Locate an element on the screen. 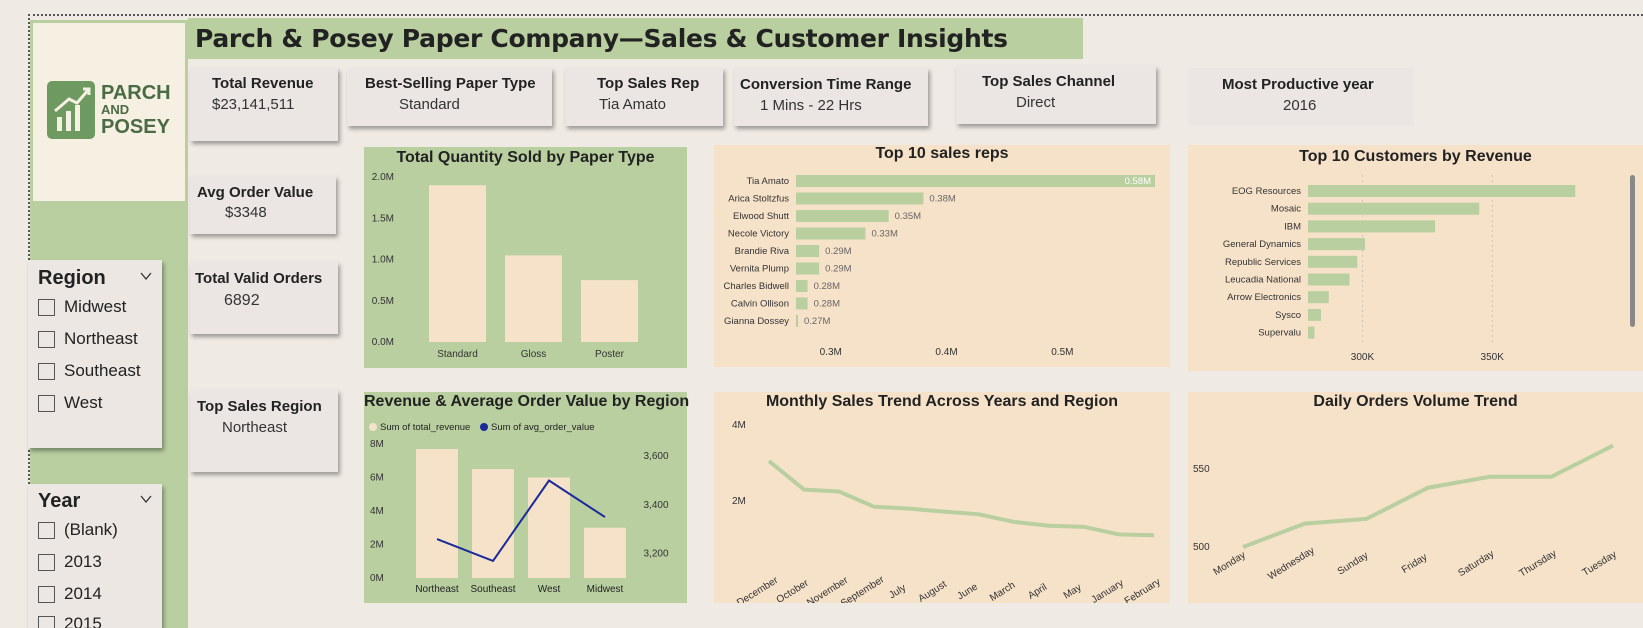 This screenshot has width=1643, height=628. data-label: 0.29M is located at coordinates (838, 251).